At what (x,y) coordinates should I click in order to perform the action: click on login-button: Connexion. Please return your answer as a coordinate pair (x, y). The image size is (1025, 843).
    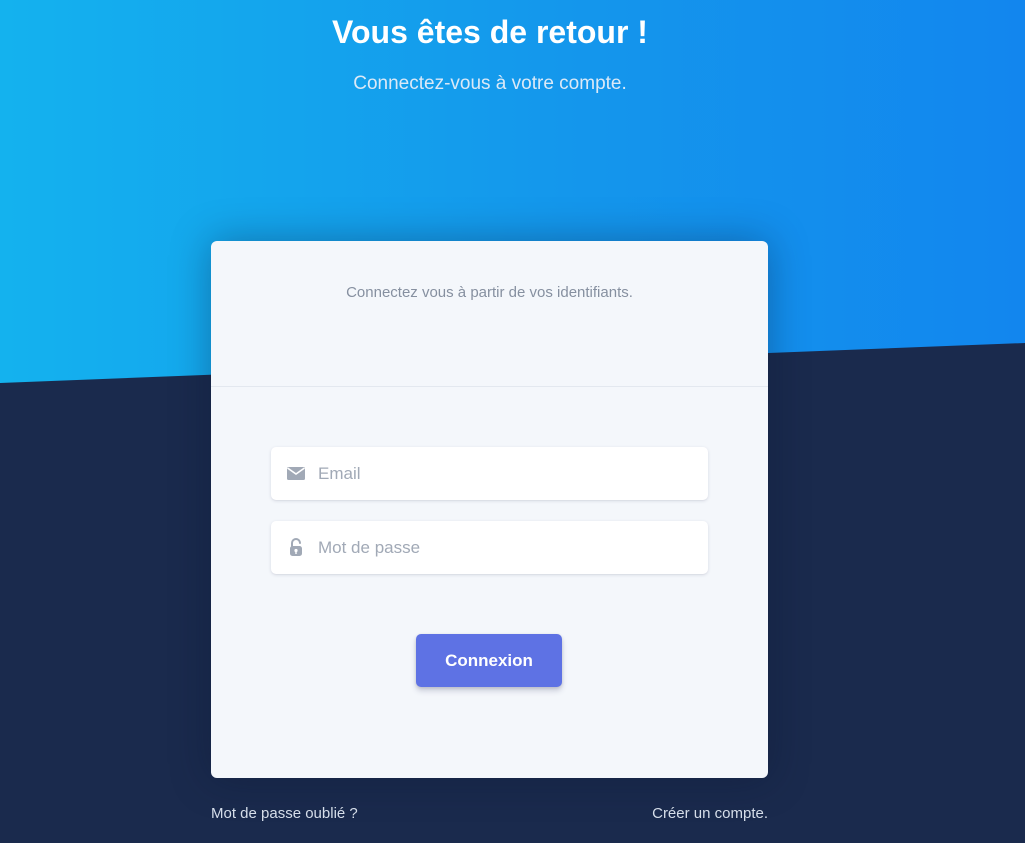
    Looking at the image, I should click on (489, 660).